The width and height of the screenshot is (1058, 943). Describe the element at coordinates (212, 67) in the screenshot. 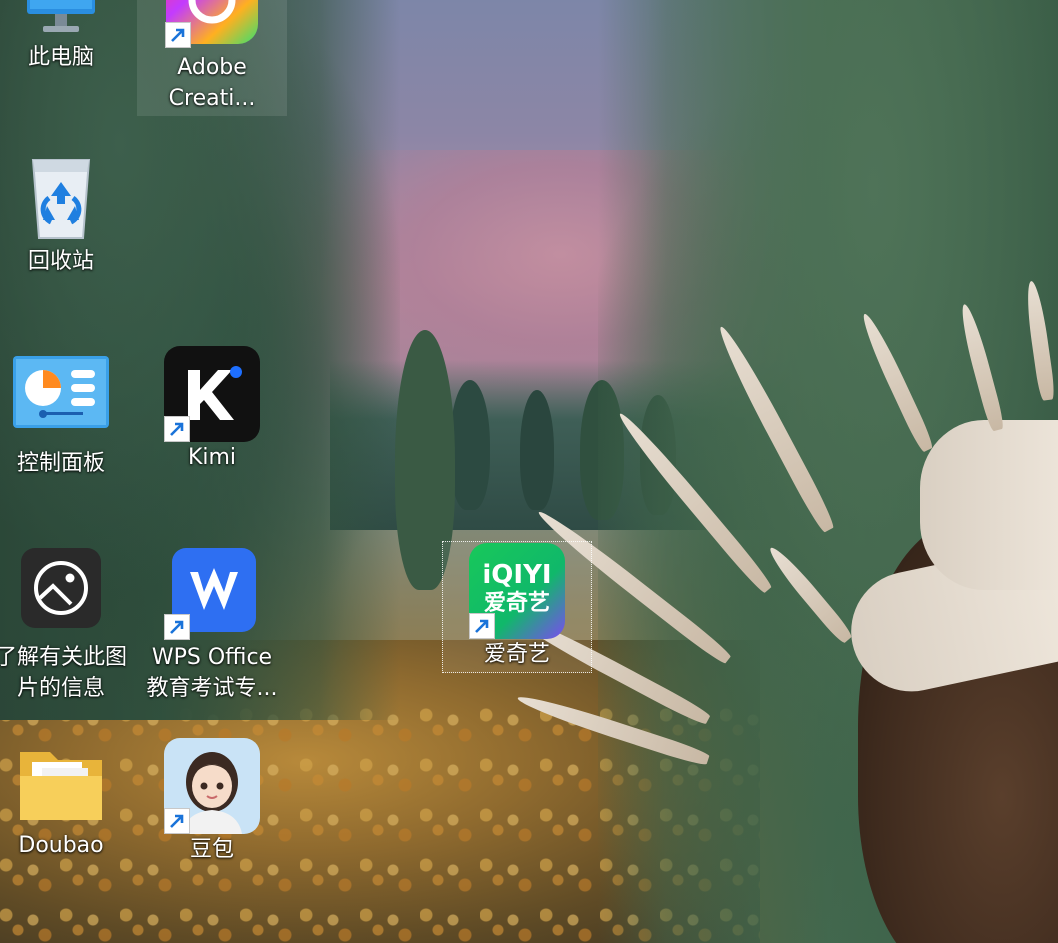

I see `icon-label-line1: Adobe` at that location.